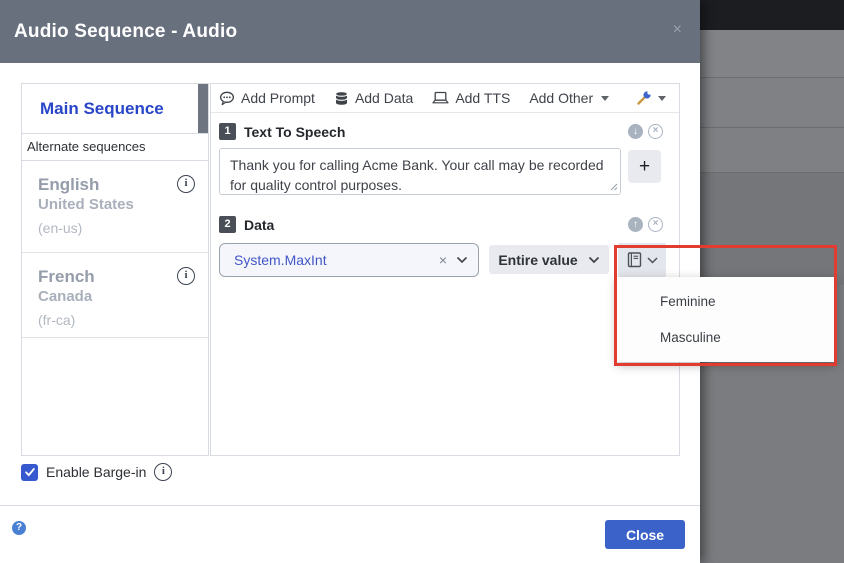  I want to click on menu-item-feminine: Feminine, so click(726, 302).